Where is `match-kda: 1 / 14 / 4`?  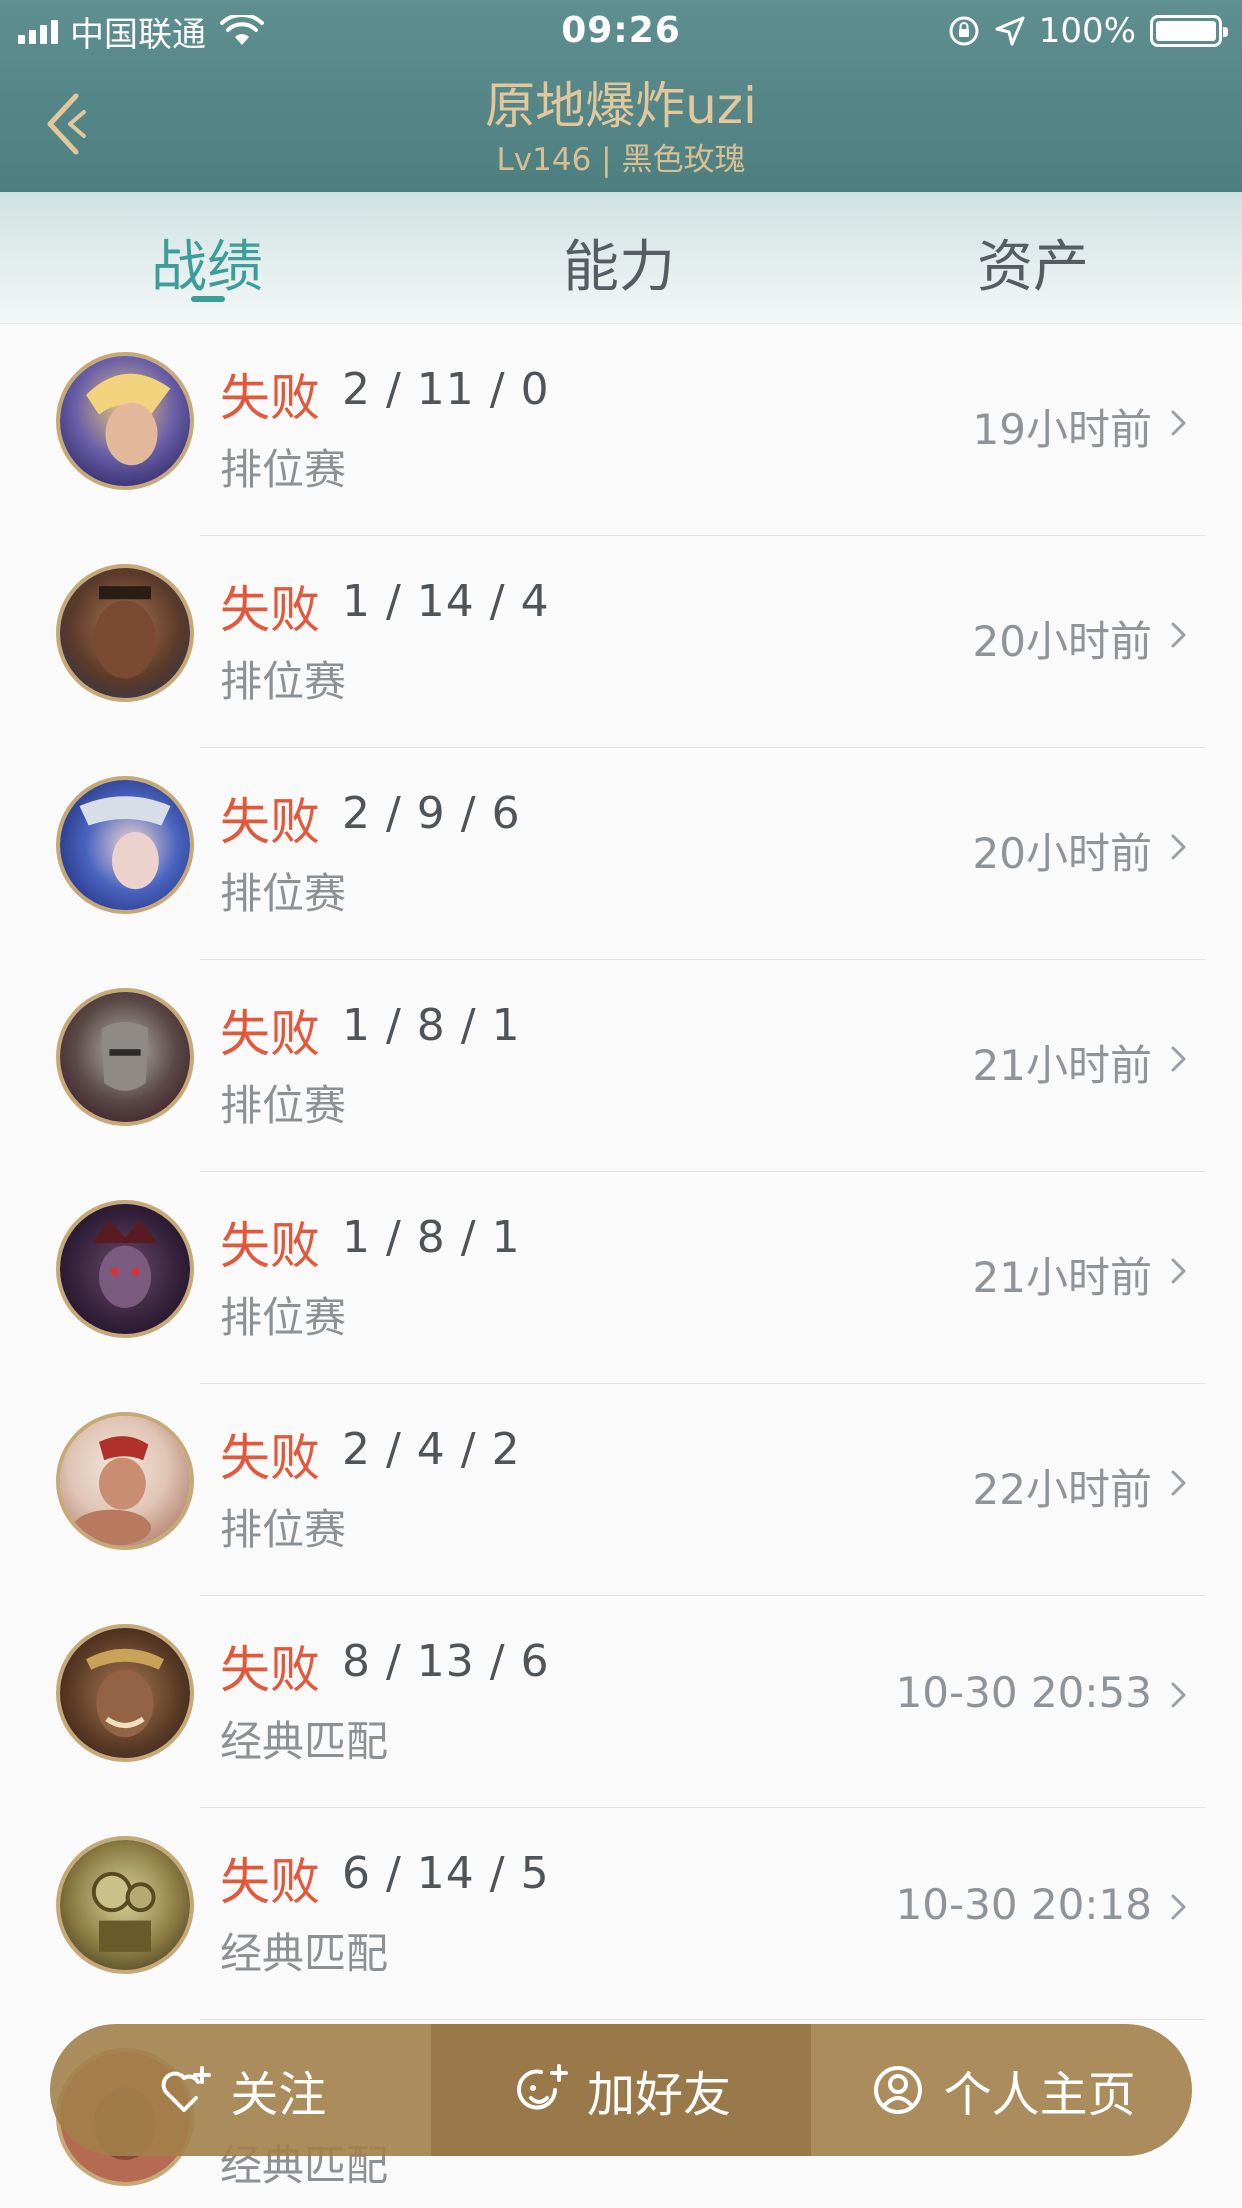
match-kda: 1 / 14 / 4 is located at coordinates (446, 601).